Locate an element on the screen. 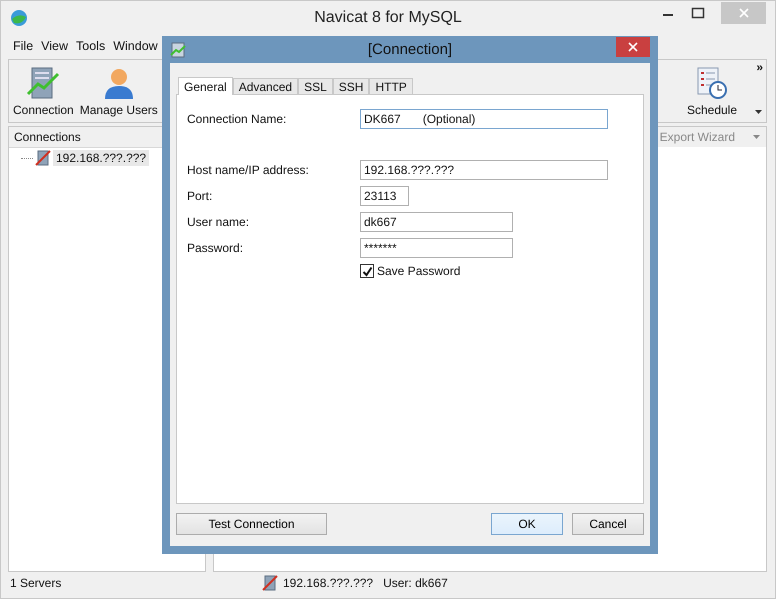 The height and width of the screenshot is (599, 776). tree-item: 192.168.???.??? is located at coordinates (101, 158).